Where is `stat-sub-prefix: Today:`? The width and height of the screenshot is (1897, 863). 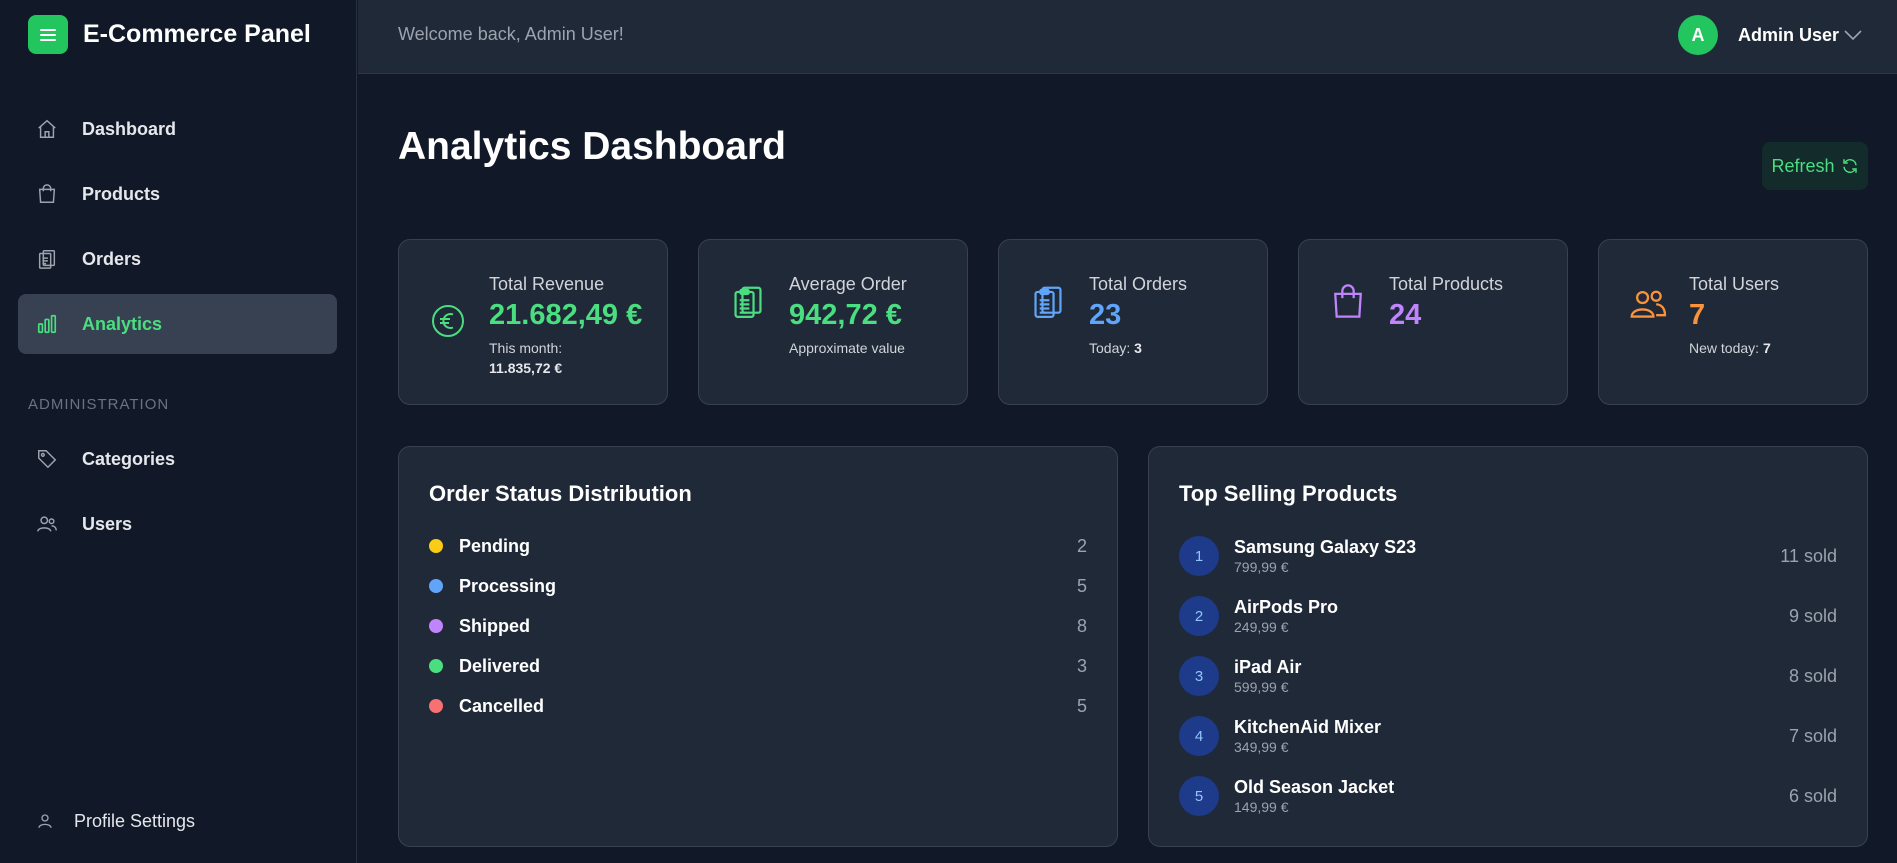
stat-sub-prefix: Today: is located at coordinates (1110, 348).